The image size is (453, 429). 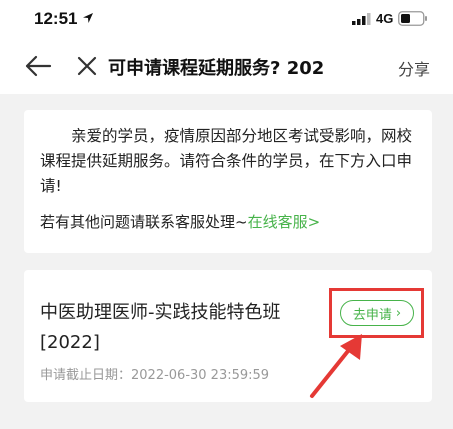 I want to click on back-arrow-icon, so click(x=38, y=66).